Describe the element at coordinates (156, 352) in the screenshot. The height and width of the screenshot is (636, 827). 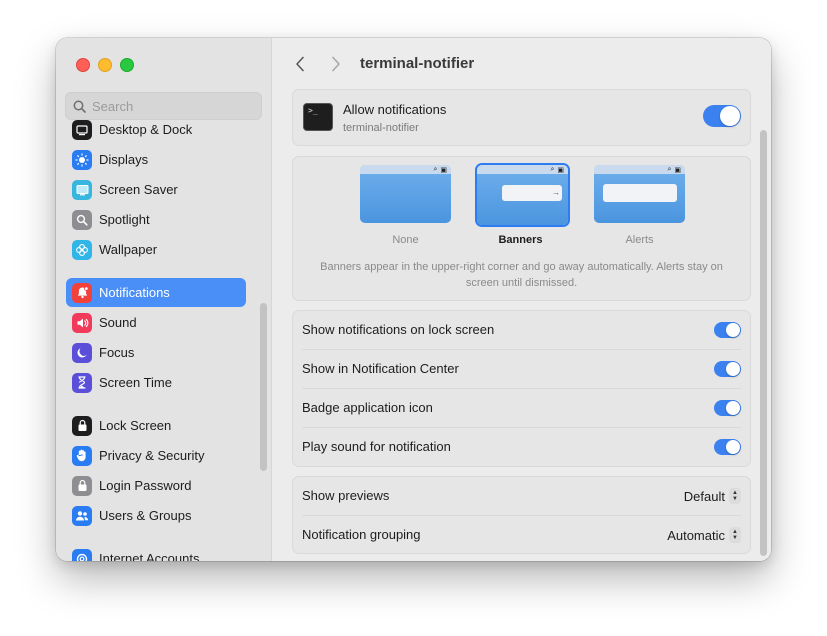
I see `sidebar-item-focus: Focus` at that location.